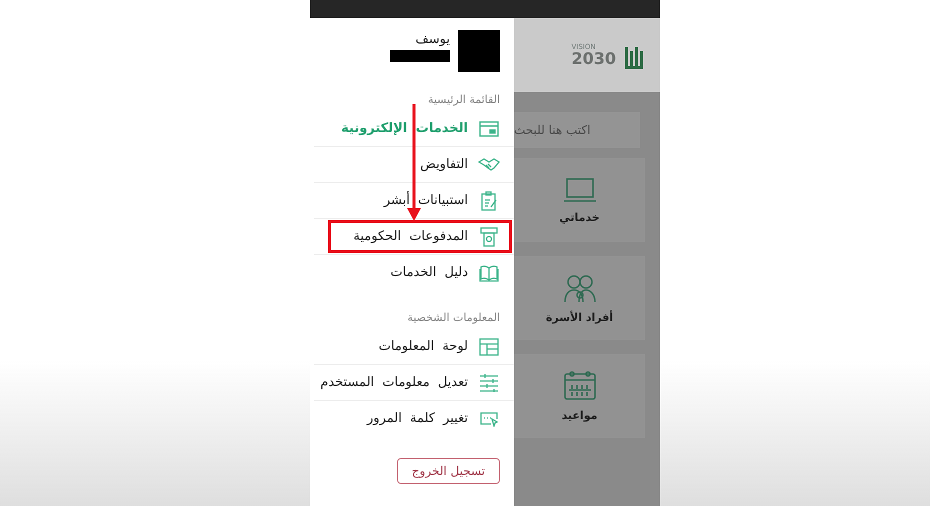 The width and height of the screenshot is (930, 506). I want to click on menu-item: المدفوعات الحكومية, so click(414, 237).